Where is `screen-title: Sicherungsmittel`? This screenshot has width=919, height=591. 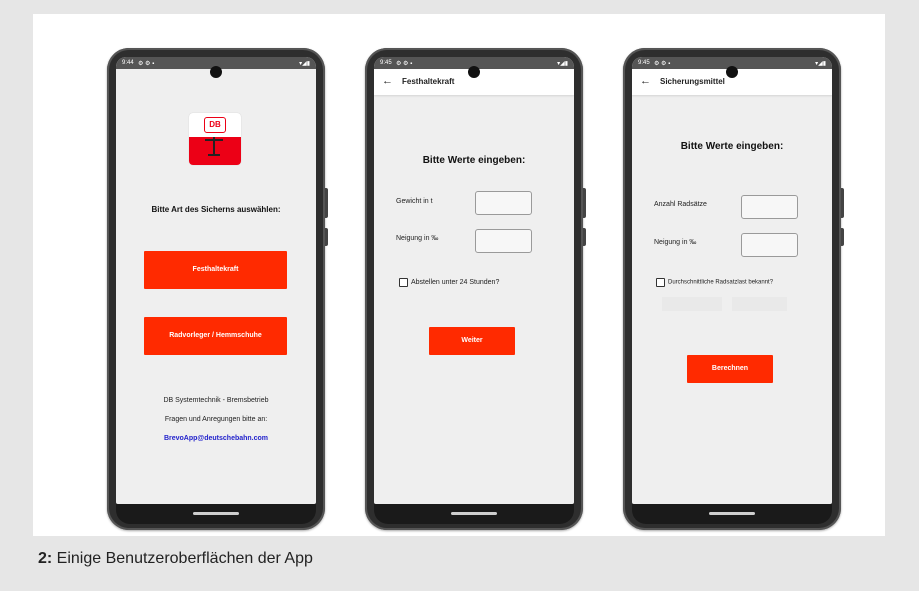
screen-title: Sicherungsmittel is located at coordinates (692, 81).